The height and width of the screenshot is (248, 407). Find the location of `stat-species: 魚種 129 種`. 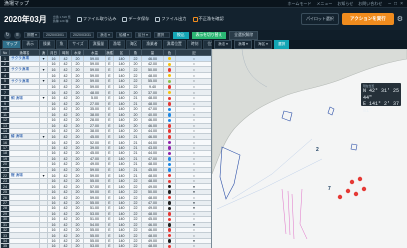

stat-species: 魚種 129 種 is located at coordinates (60, 21).